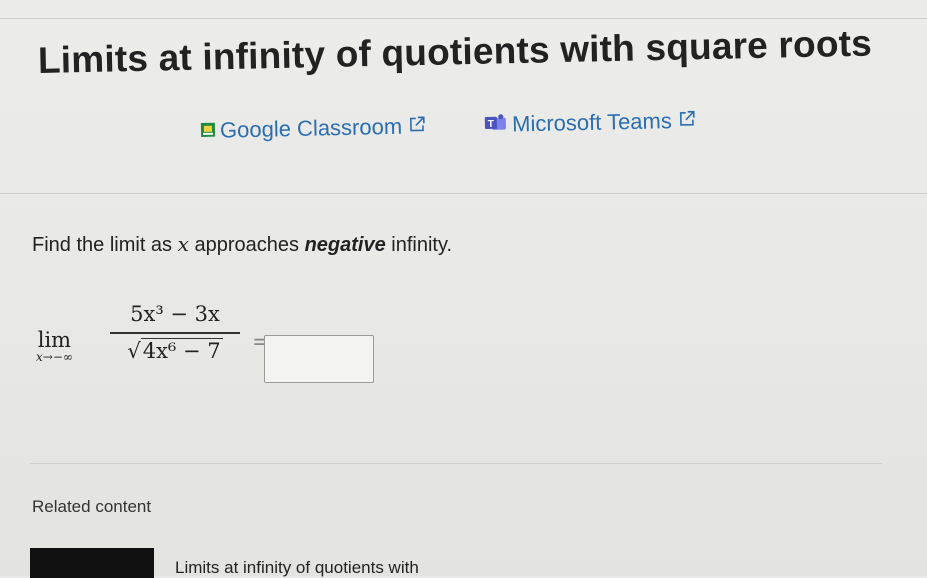 The height and width of the screenshot is (578, 927). Describe the element at coordinates (496, 125) in the screenshot. I see `microsoft-teams-icon: T` at that location.